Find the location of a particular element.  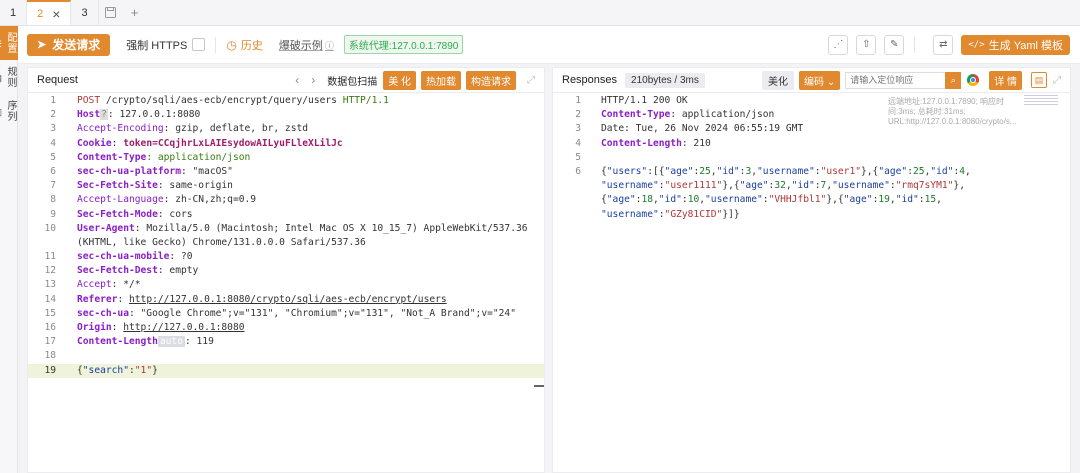

header-key: Referer is located at coordinates (97, 299).